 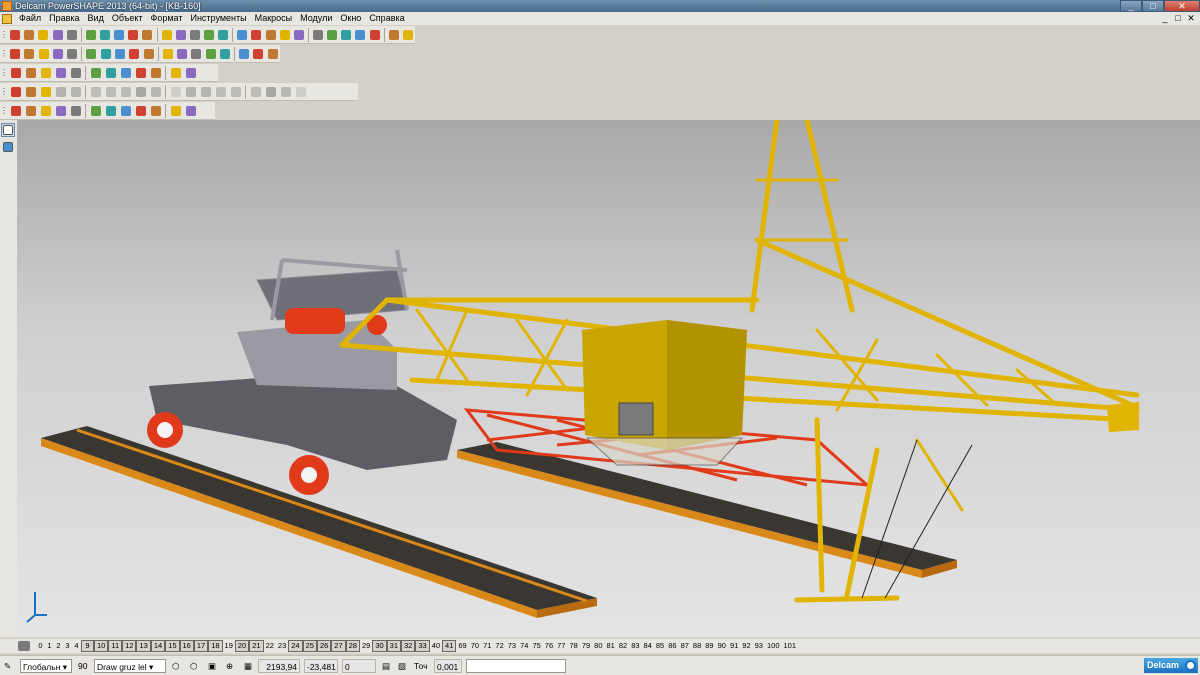 What do you see at coordinates (125, 111) in the screenshot?
I see `explode-button` at bounding box center [125, 111].